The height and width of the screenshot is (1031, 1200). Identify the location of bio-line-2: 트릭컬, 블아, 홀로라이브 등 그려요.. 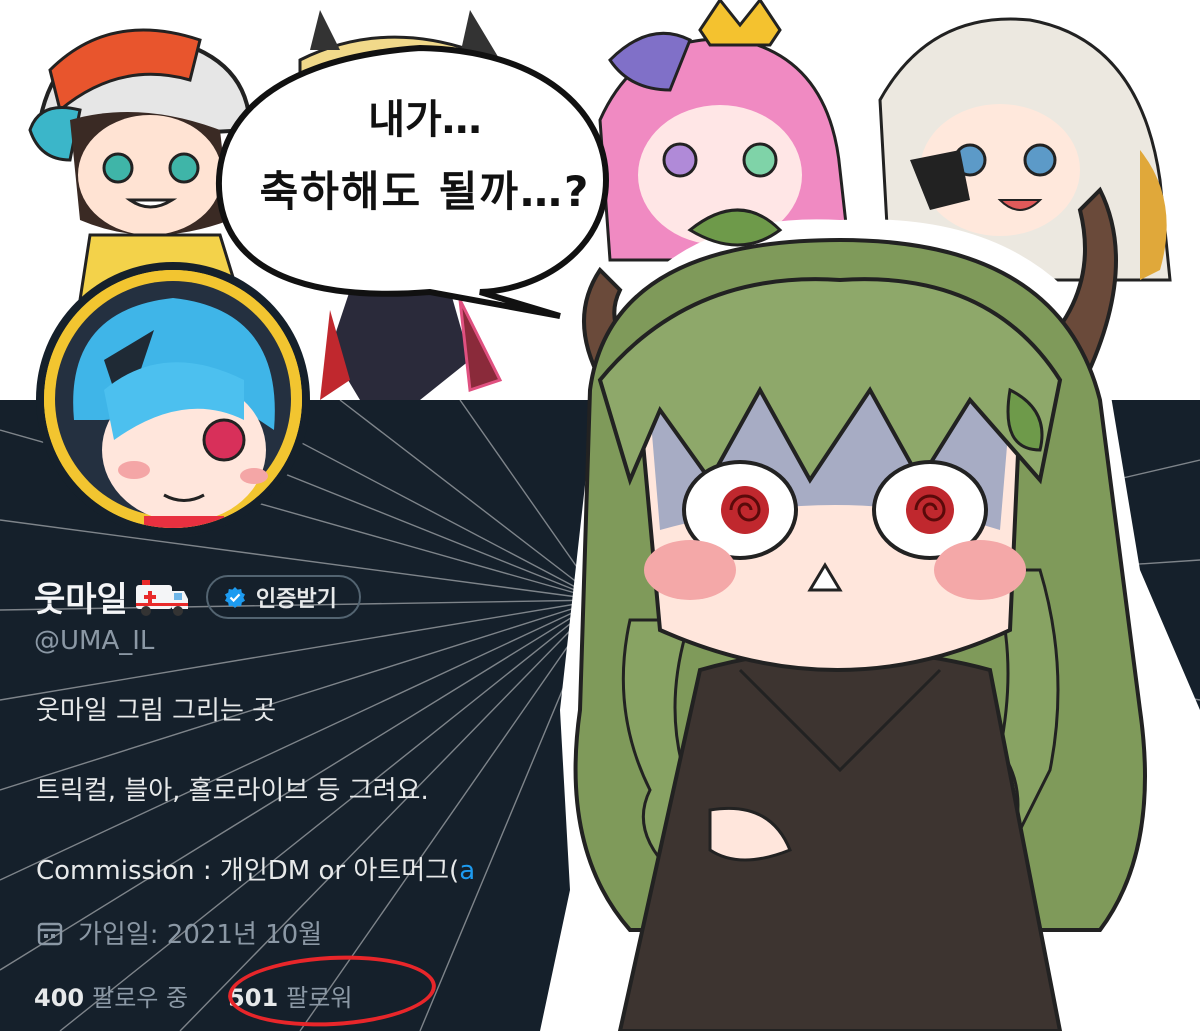
(232, 791).